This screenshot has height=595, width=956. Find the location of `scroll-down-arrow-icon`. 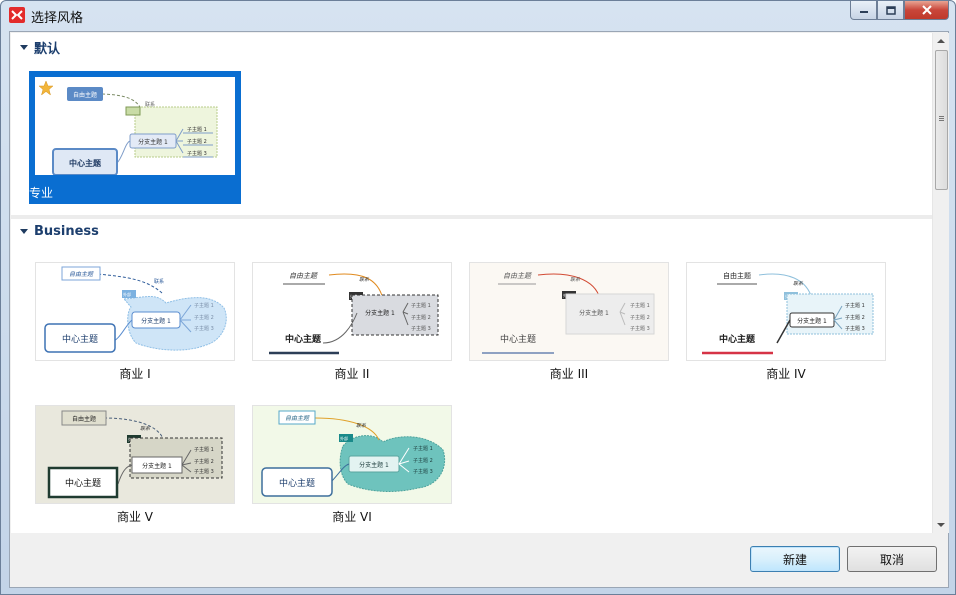

scroll-down-arrow-icon is located at coordinates (941, 525).